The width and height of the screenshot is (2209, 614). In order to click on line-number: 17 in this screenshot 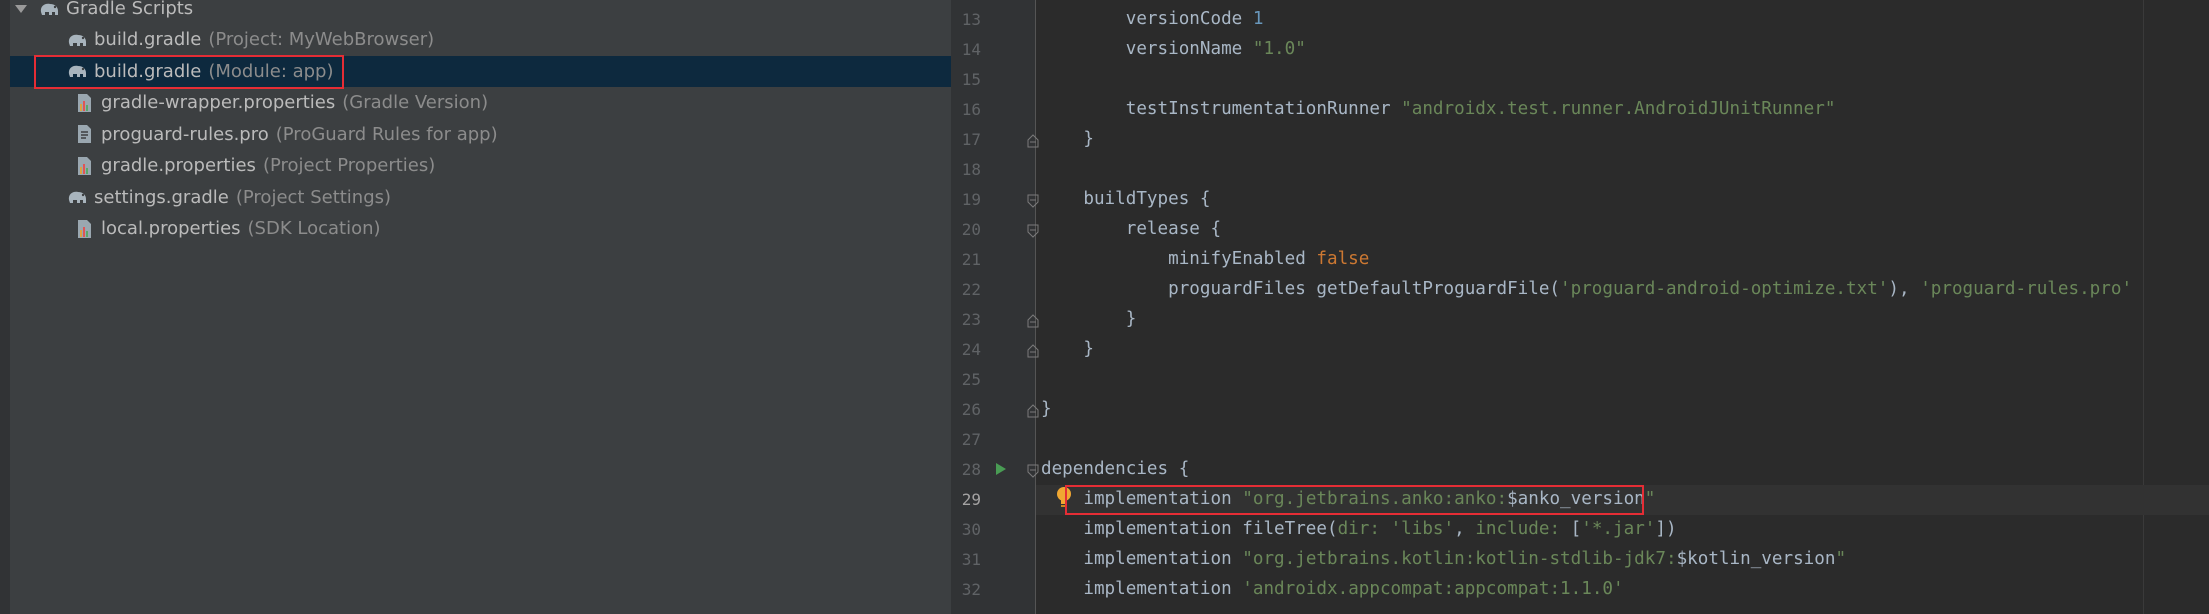, I will do `click(971, 139)`.